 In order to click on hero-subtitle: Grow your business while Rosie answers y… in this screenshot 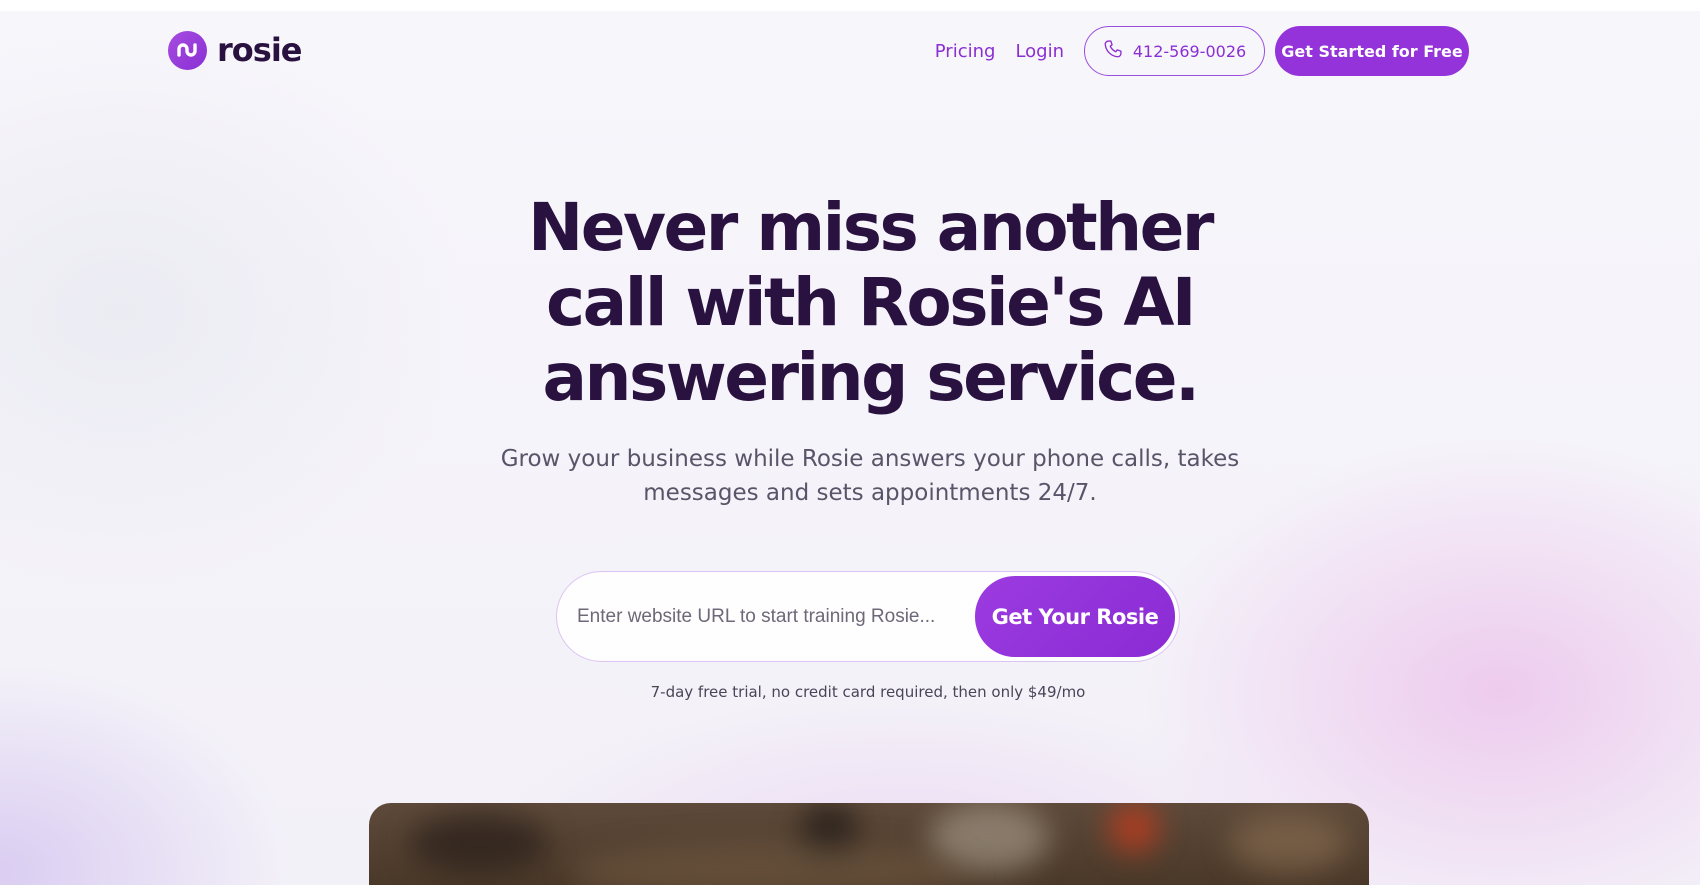, I will do `click(870, 476)`.